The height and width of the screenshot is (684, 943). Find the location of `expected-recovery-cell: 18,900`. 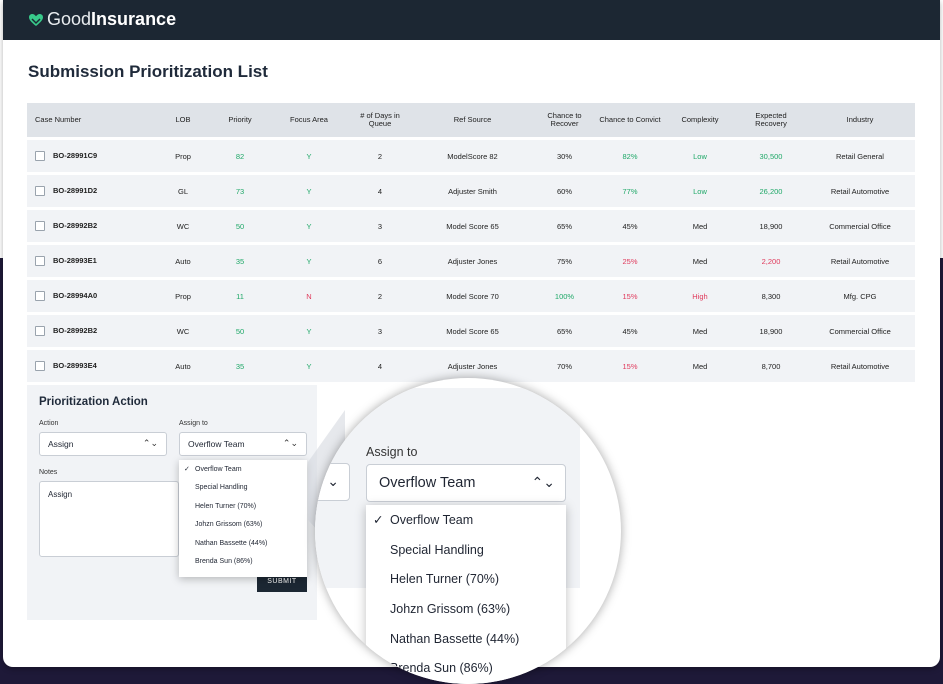

expected-recovery-cell: 18,900 is located at coordinates (771, 331).